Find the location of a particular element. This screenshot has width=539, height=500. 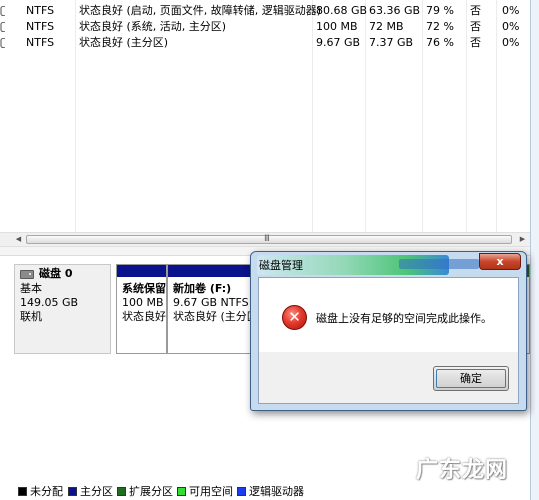

primary-partition-bar is located at coordinates (141, 271).